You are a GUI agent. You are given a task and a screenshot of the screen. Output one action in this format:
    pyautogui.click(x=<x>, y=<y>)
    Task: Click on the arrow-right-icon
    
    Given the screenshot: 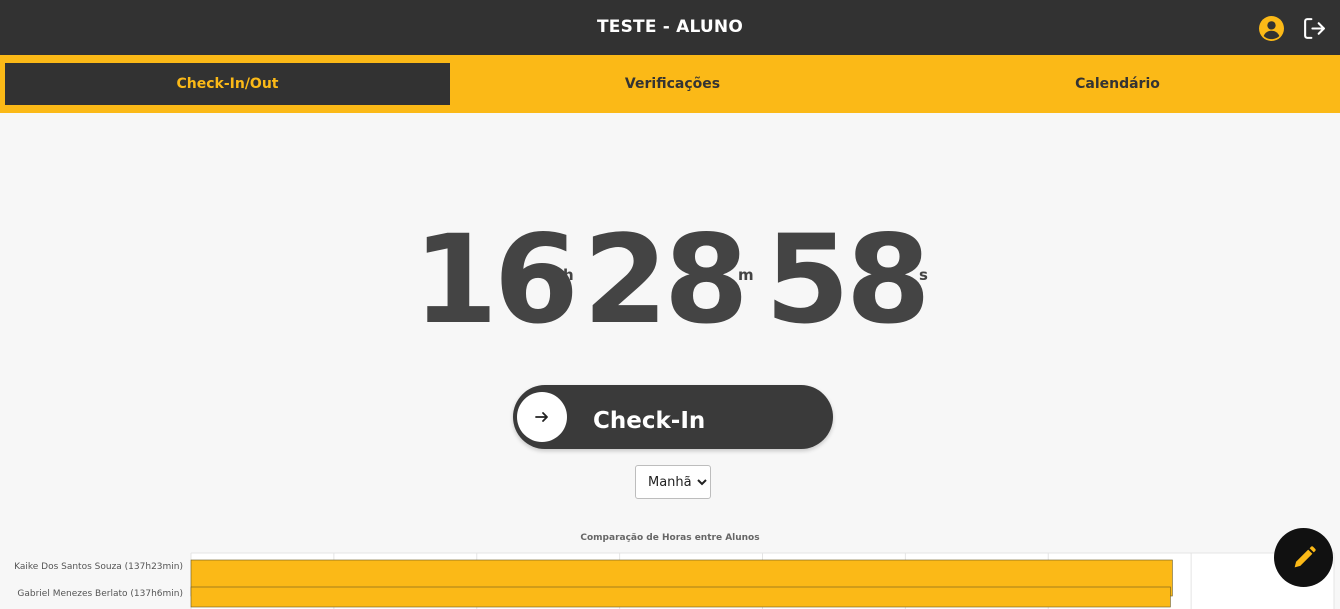 What is the action you would take?
    pyautogui.click(x=541, y=417)
    